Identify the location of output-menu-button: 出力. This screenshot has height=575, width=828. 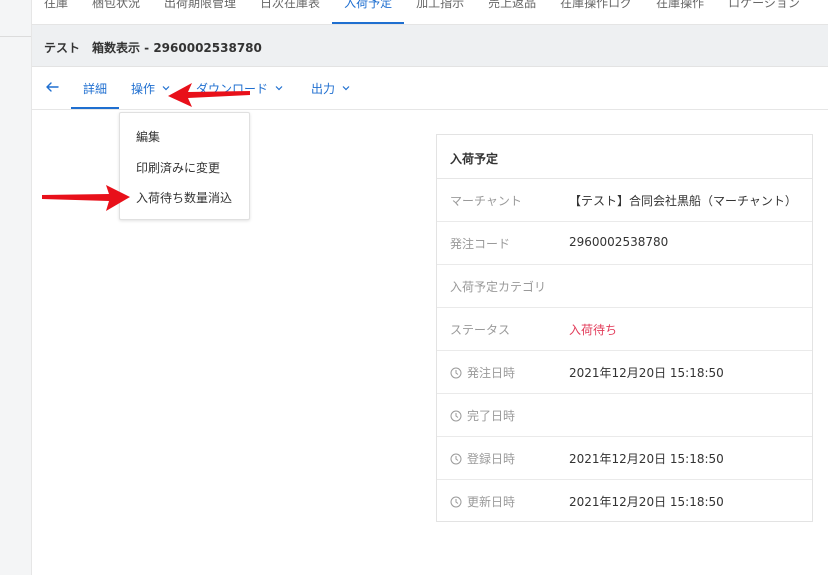
(331, 88).